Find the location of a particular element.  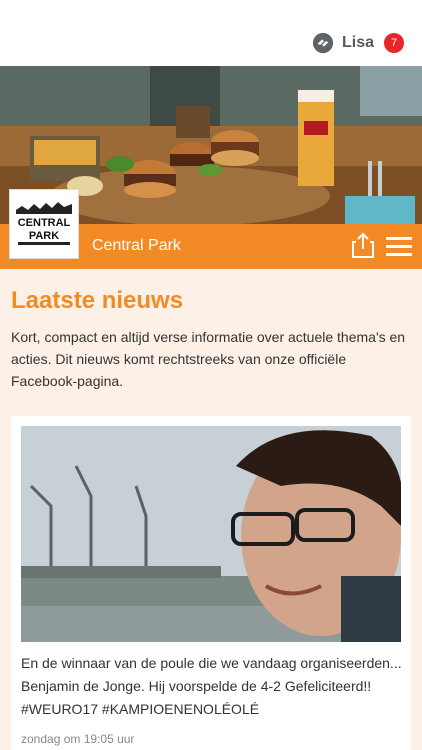

section-title: Laatste nieuws is located at coordinates (97, 300).